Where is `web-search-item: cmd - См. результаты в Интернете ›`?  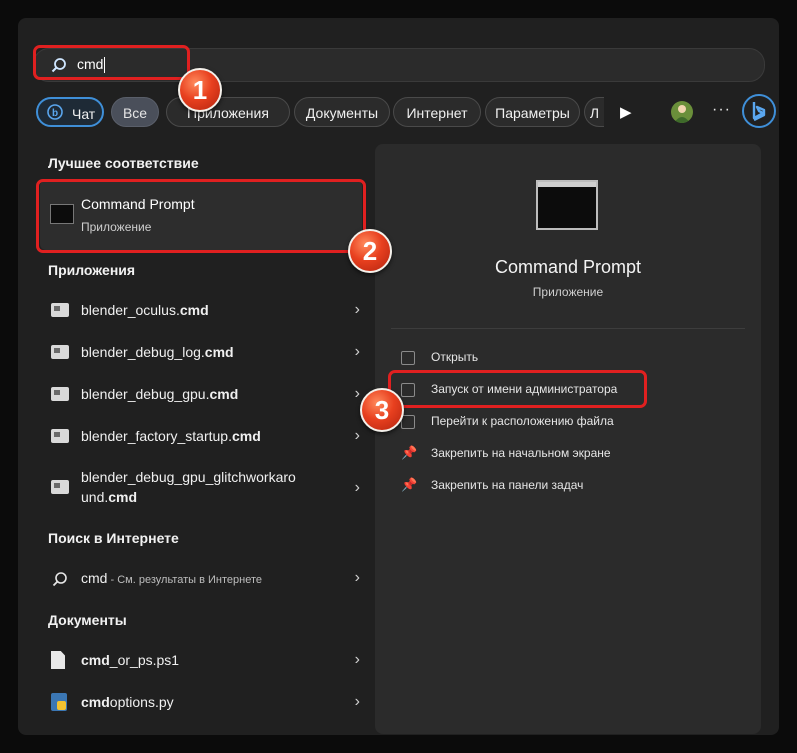 web-search-item: cmd - См. результаты в Интернете › is located at coordinates (201, 579).